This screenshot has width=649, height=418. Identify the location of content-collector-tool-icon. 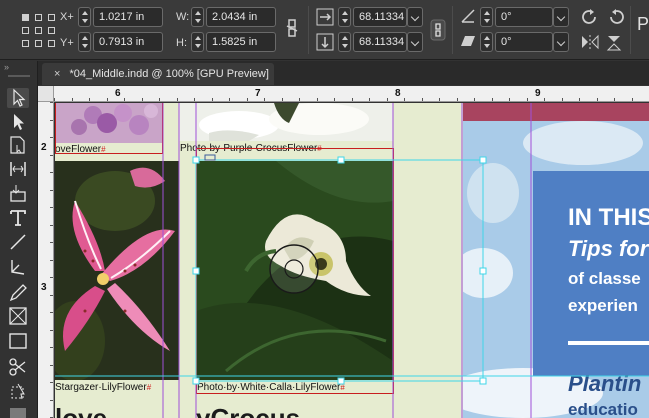
(18, 193).